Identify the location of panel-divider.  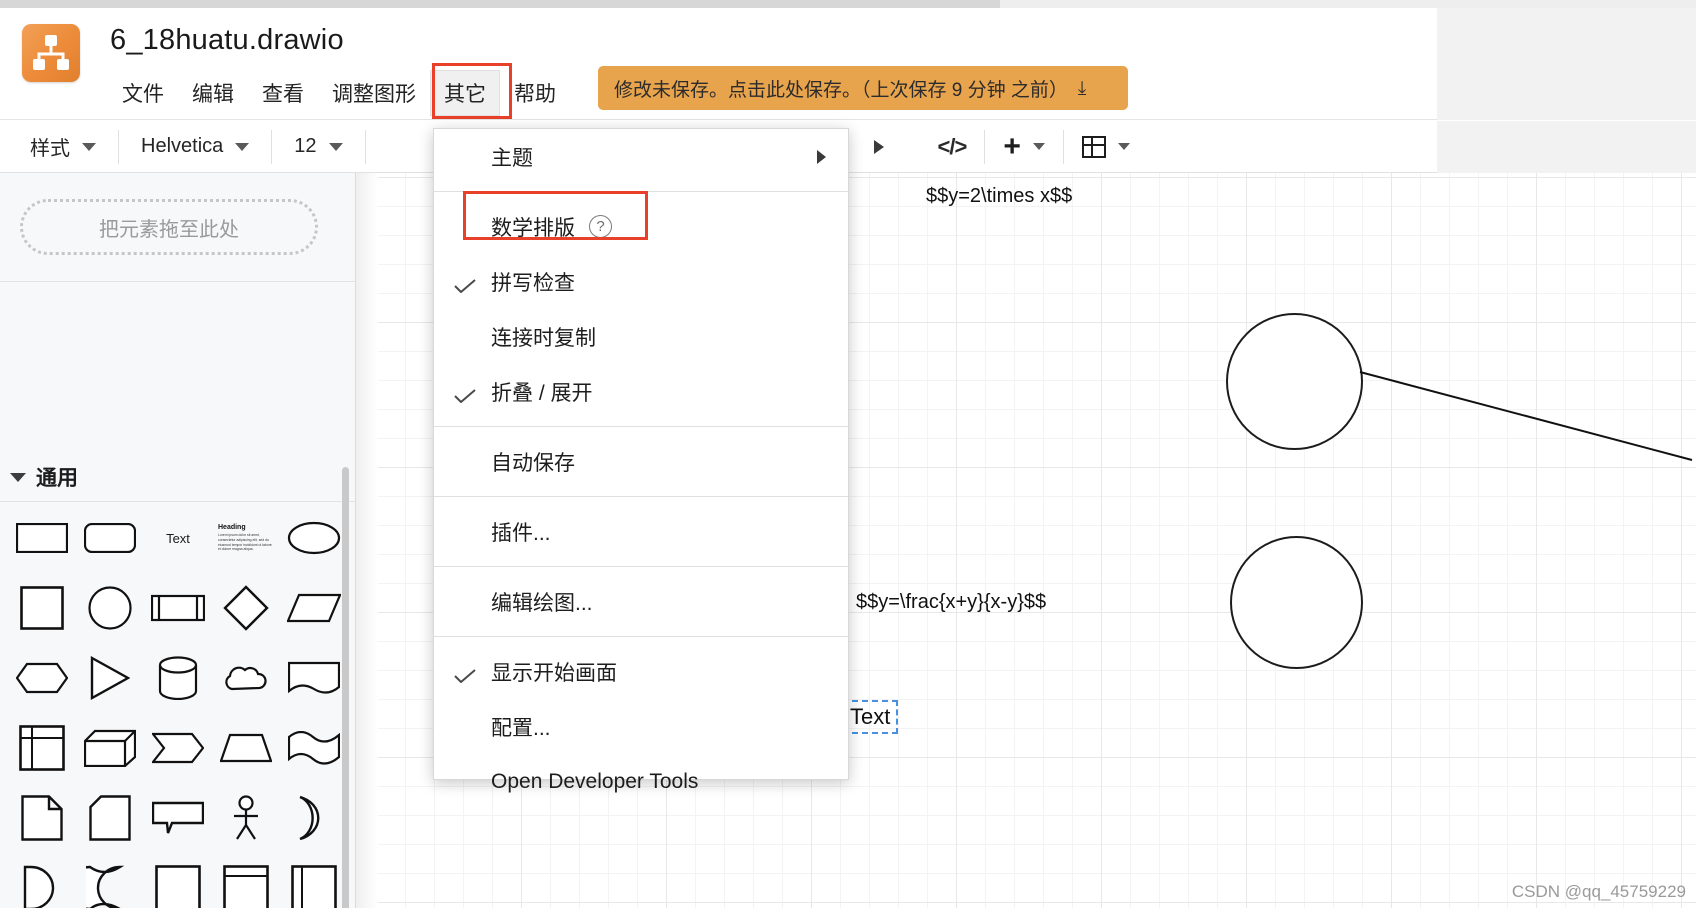
(177, 281).